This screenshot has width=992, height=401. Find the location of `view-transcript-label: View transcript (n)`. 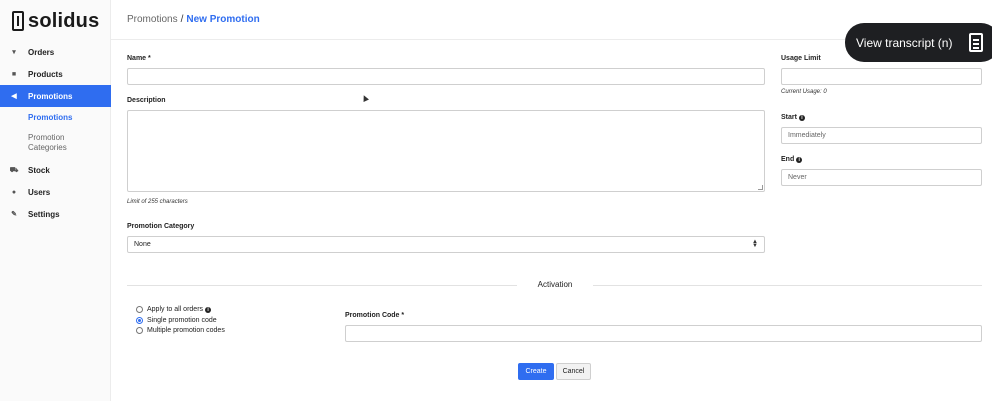

view-transcript-label: View transcript (n) is located at coordinates (904, 42).